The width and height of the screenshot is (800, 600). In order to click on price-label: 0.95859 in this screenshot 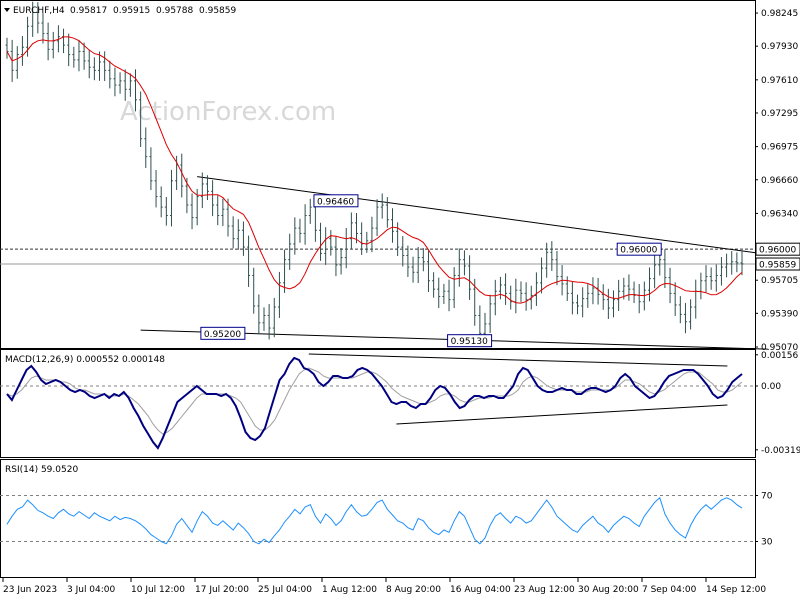, I will do `click(777, 266)`.